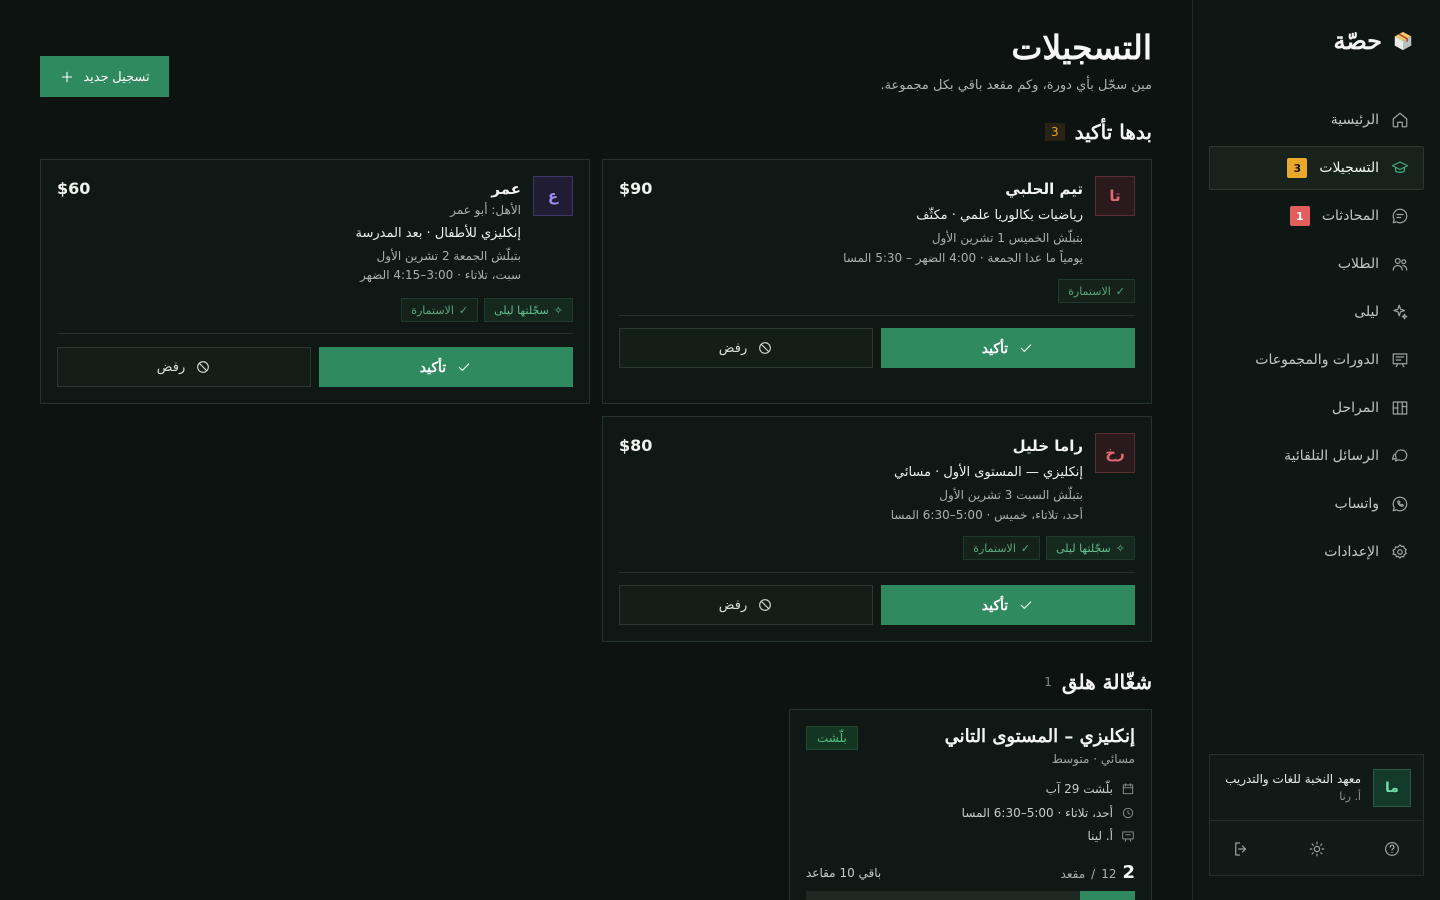  Describe the element at coordinates (1356, 504) in the screenshot. I see `nav-label: واتساب` at that location.